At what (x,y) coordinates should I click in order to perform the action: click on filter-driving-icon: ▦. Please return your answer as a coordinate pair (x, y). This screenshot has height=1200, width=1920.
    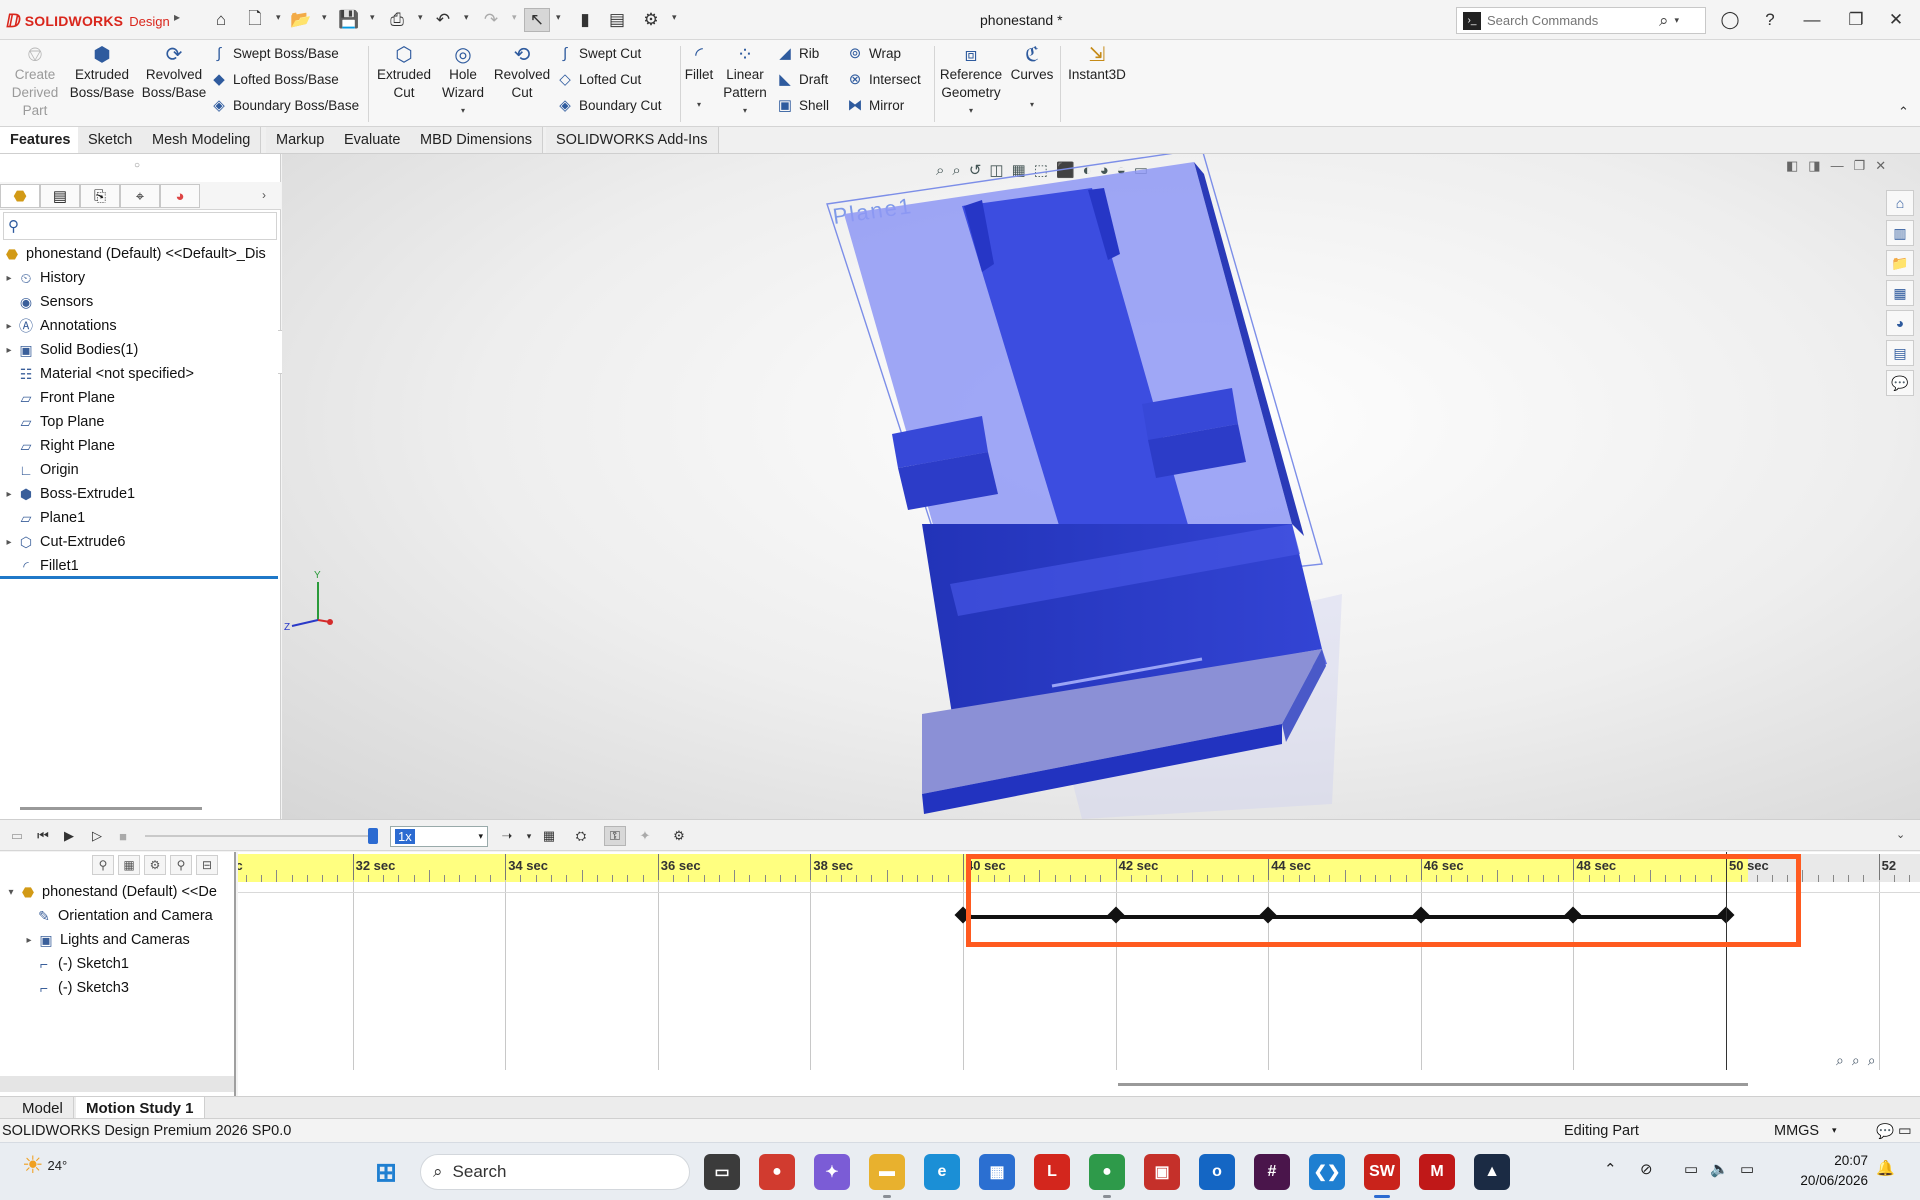
    Looking at the image, I should click on (129, 865).